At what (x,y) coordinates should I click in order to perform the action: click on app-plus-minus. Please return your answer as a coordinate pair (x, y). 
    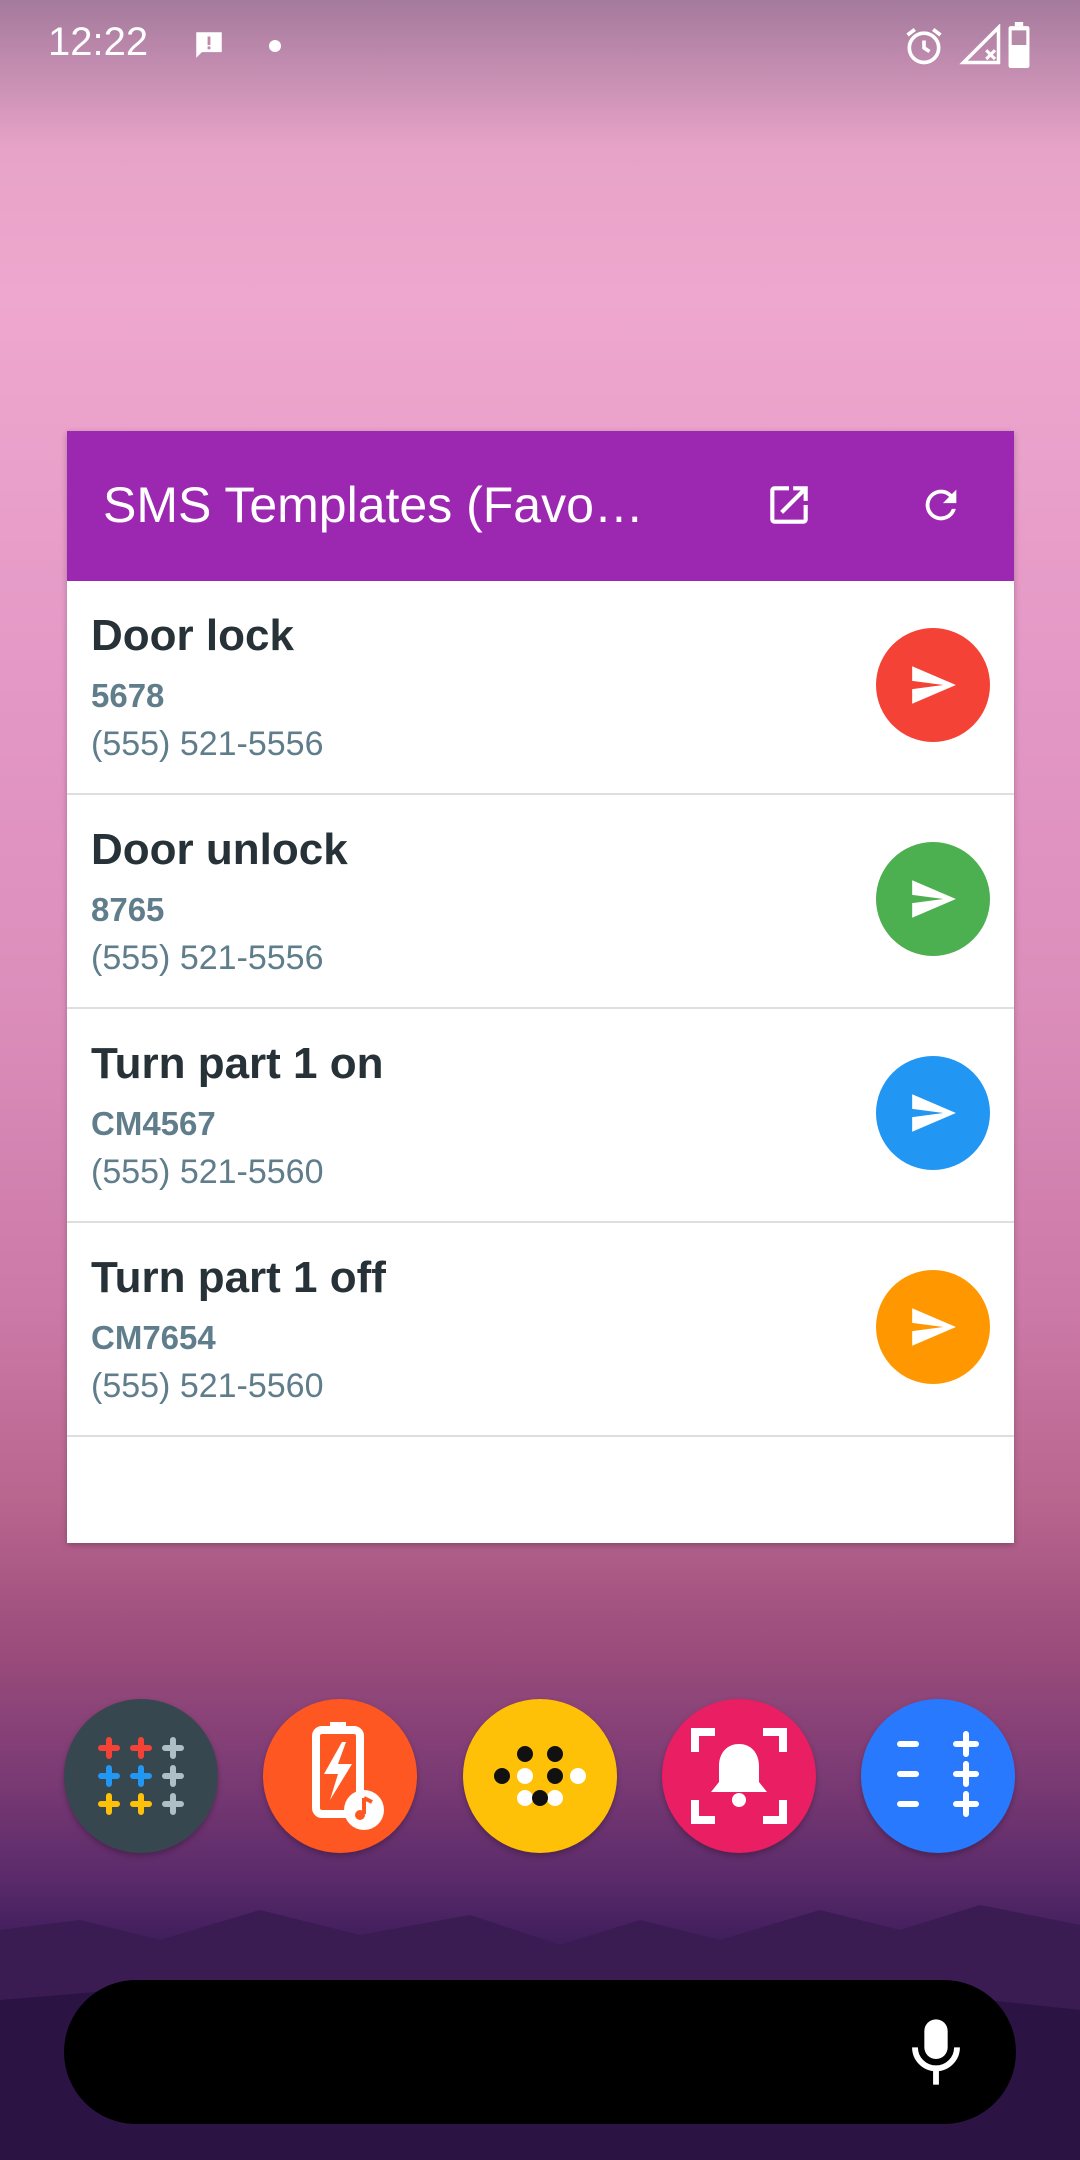
    Looking at the image, I should click on (938, 1776).